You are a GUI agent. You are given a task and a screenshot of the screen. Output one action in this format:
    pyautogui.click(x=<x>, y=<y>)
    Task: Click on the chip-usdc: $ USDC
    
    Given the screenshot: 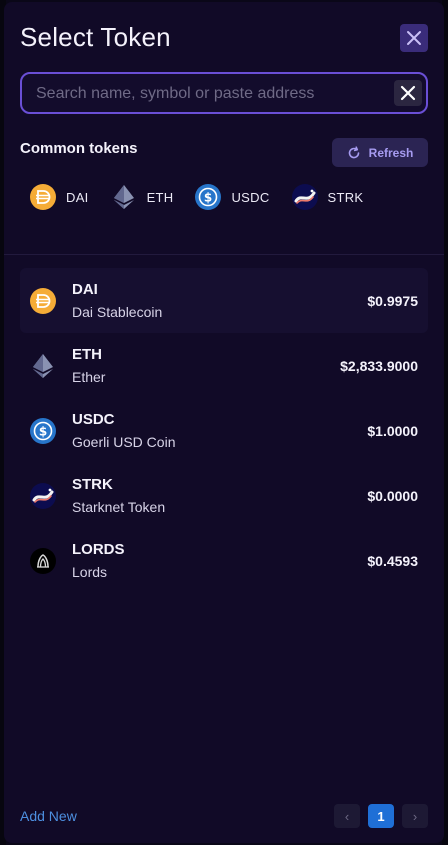 What is the action you would take?
    pyautogui.click(x=232, y=197)
    